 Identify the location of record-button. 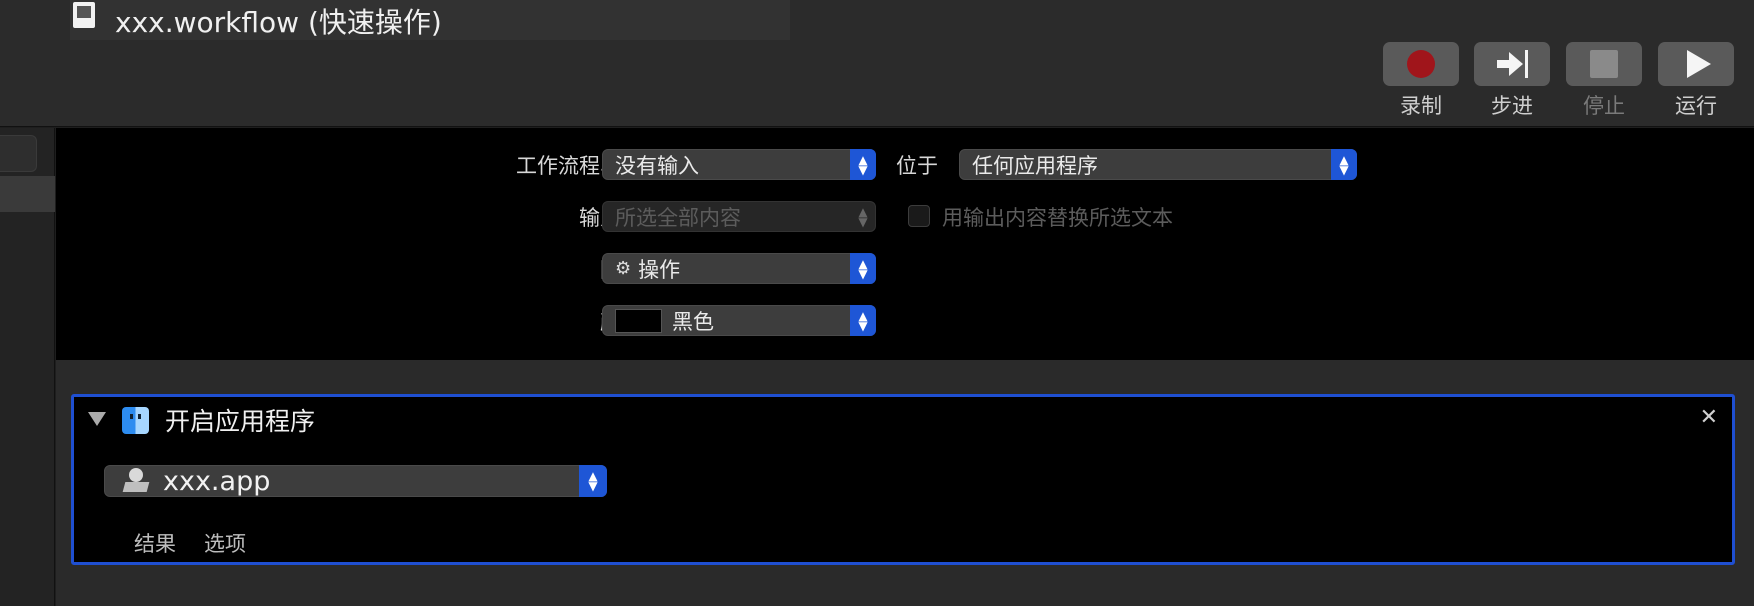
(1421, 64).